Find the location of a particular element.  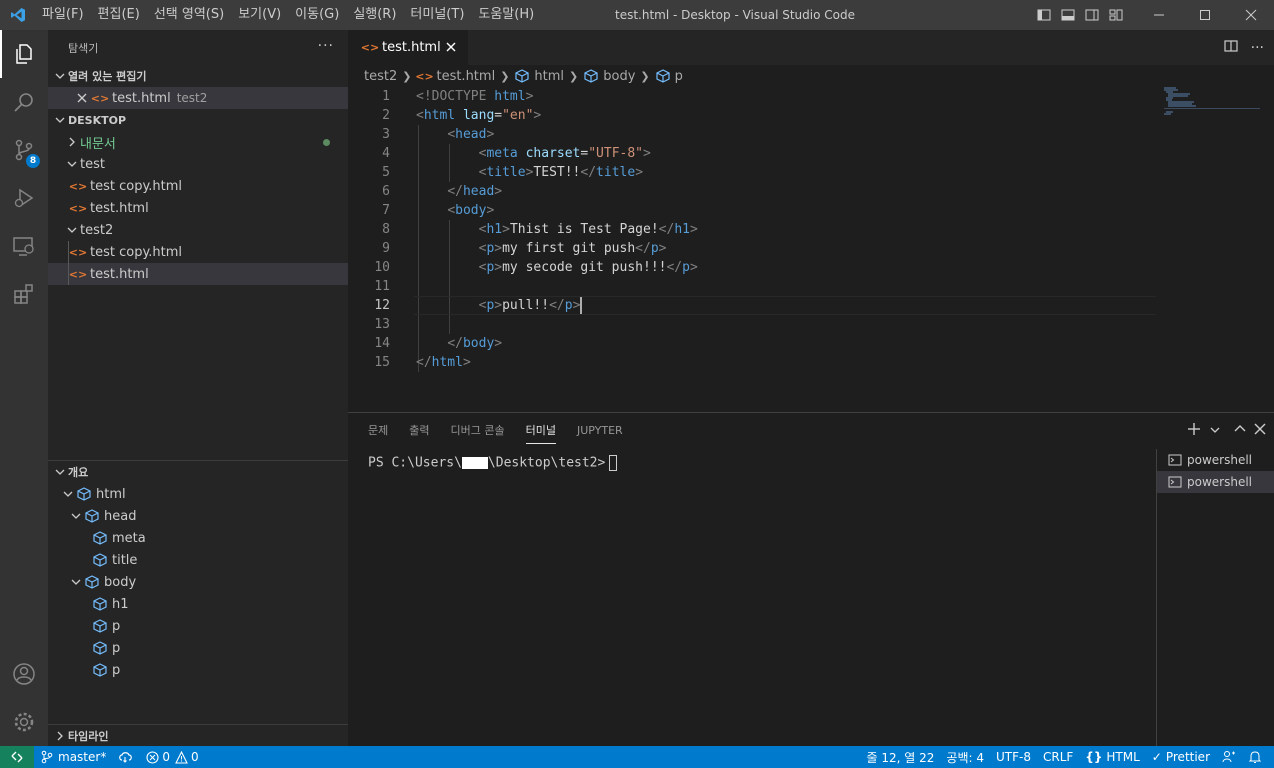

code-line: 11 is located at coordinates (753, 286).